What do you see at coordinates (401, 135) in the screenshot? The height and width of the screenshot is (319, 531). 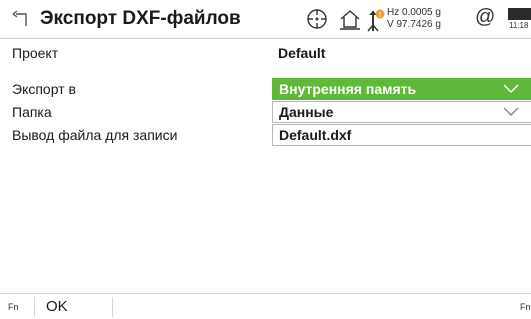 I see `output-file-input: Default.dxf` at bounding box center [401, 135].